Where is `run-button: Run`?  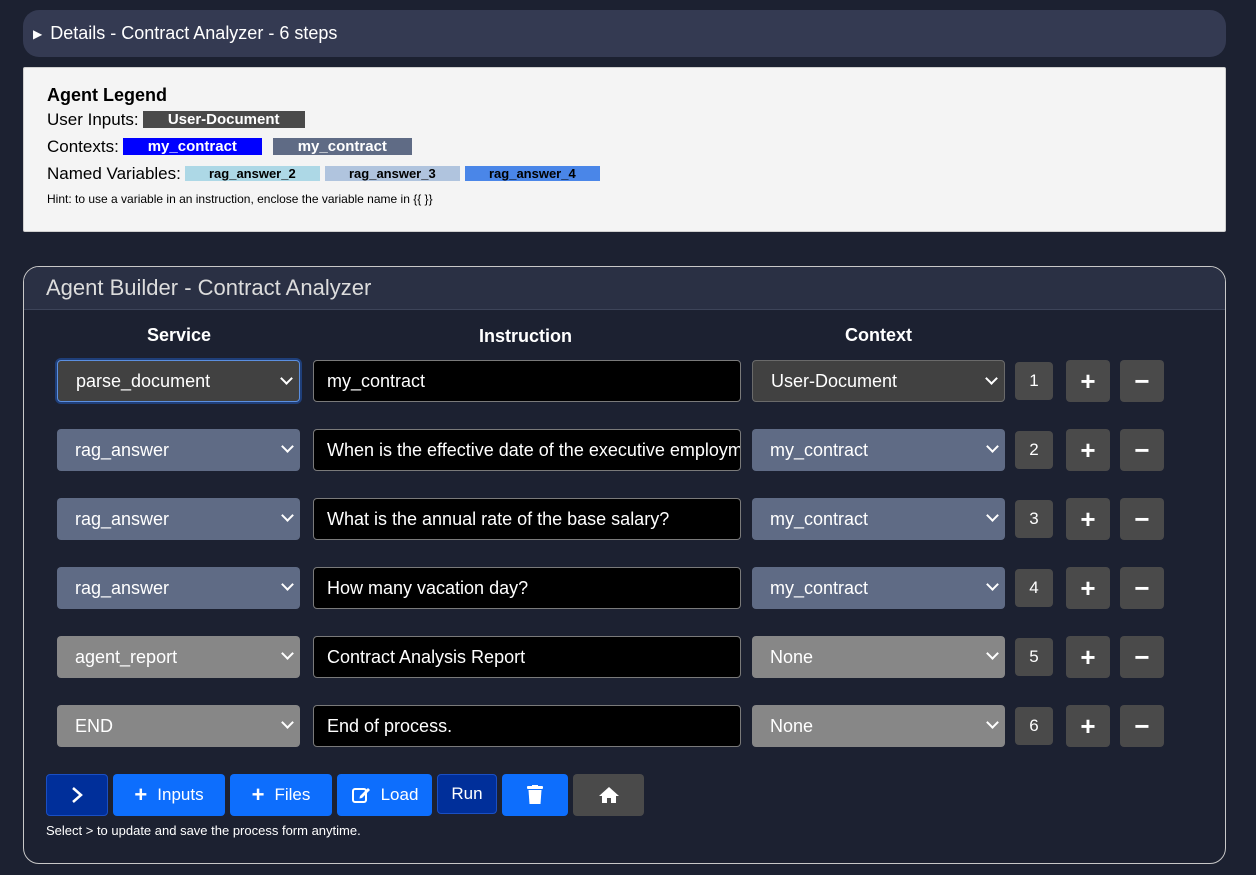 run-button: Run is located at coordinates (467, 794).